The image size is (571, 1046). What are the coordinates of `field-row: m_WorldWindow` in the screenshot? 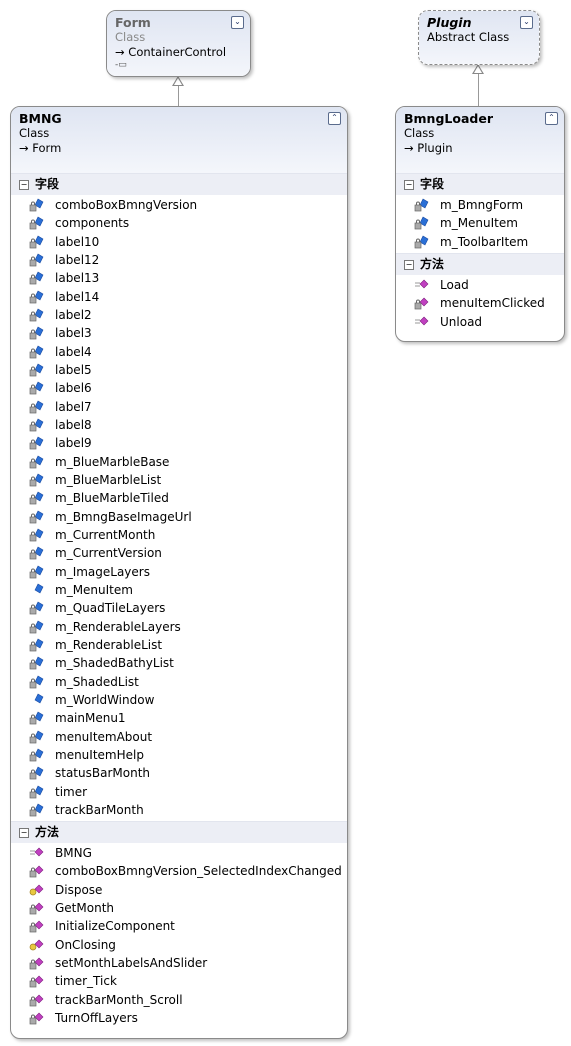 It's located at (179, 700).